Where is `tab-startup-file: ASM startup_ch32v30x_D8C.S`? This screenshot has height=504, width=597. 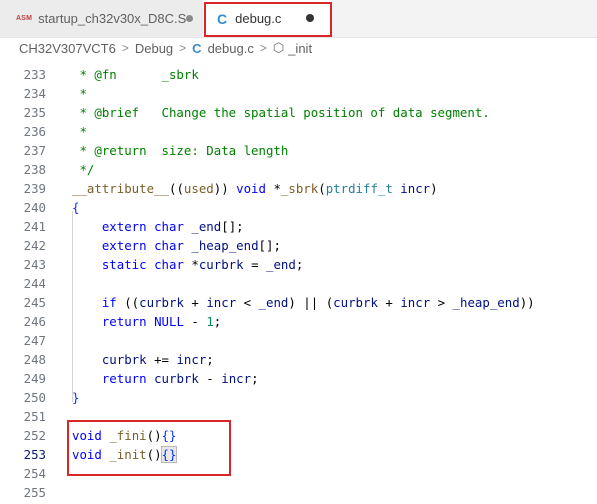 tab-startup-file: ASM startup_ch32v30x_D8C.S is located at coordinates (101, 18).